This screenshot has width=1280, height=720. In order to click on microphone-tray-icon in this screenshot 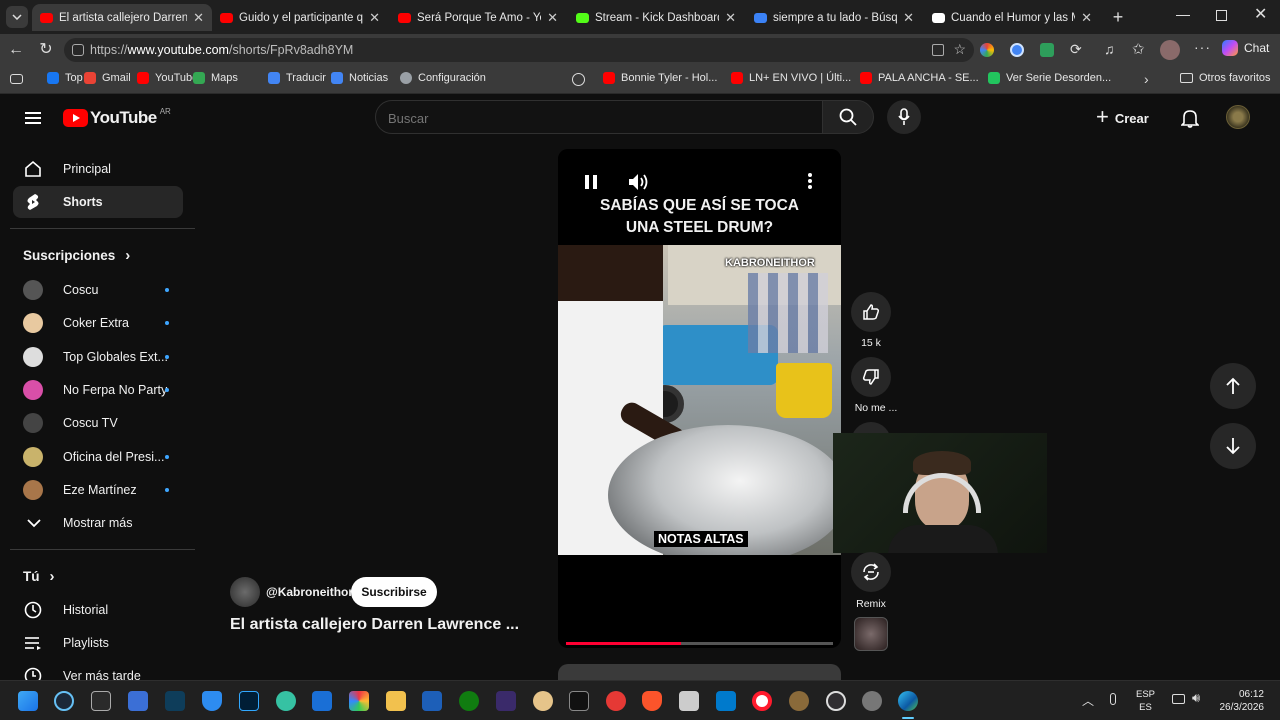, I will do `click(1113, 699)`.